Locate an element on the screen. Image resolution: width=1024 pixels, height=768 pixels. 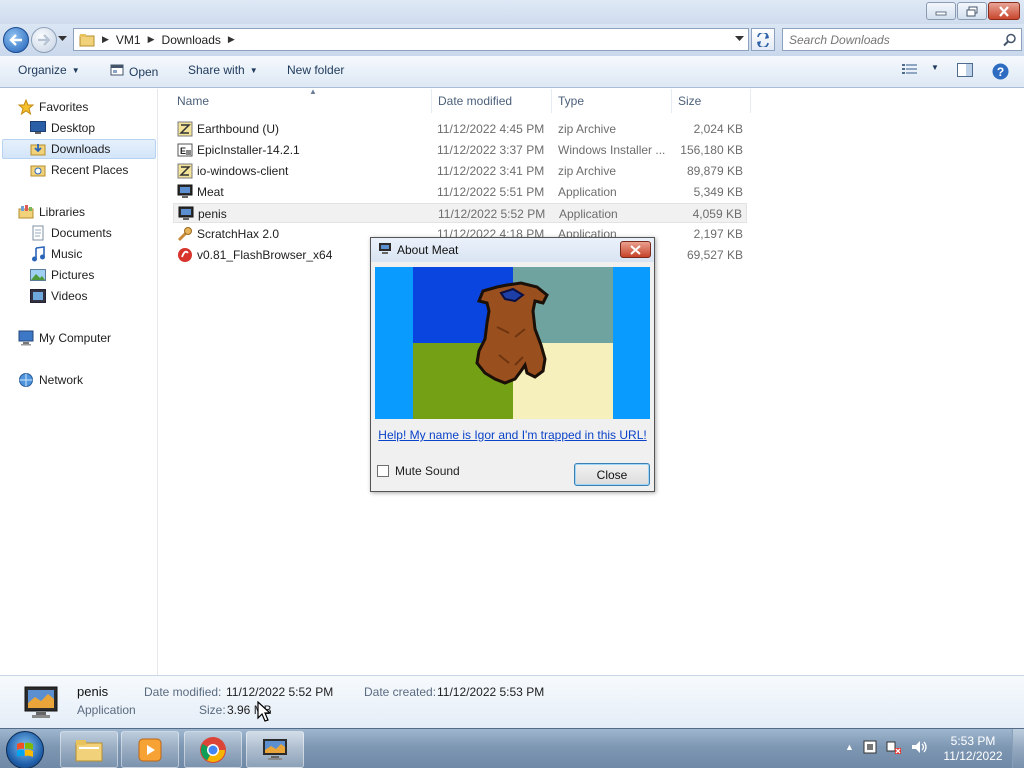
nav-desktop-label: Desktop is located at coordinates (73, 128).